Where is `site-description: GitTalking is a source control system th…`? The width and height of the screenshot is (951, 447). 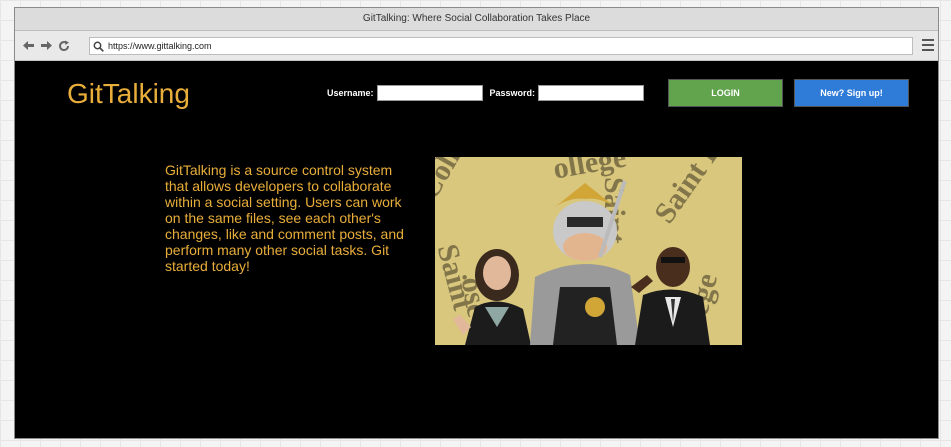 site-description: GitTalking is a source control system th… is located at coordinates (284, 218).